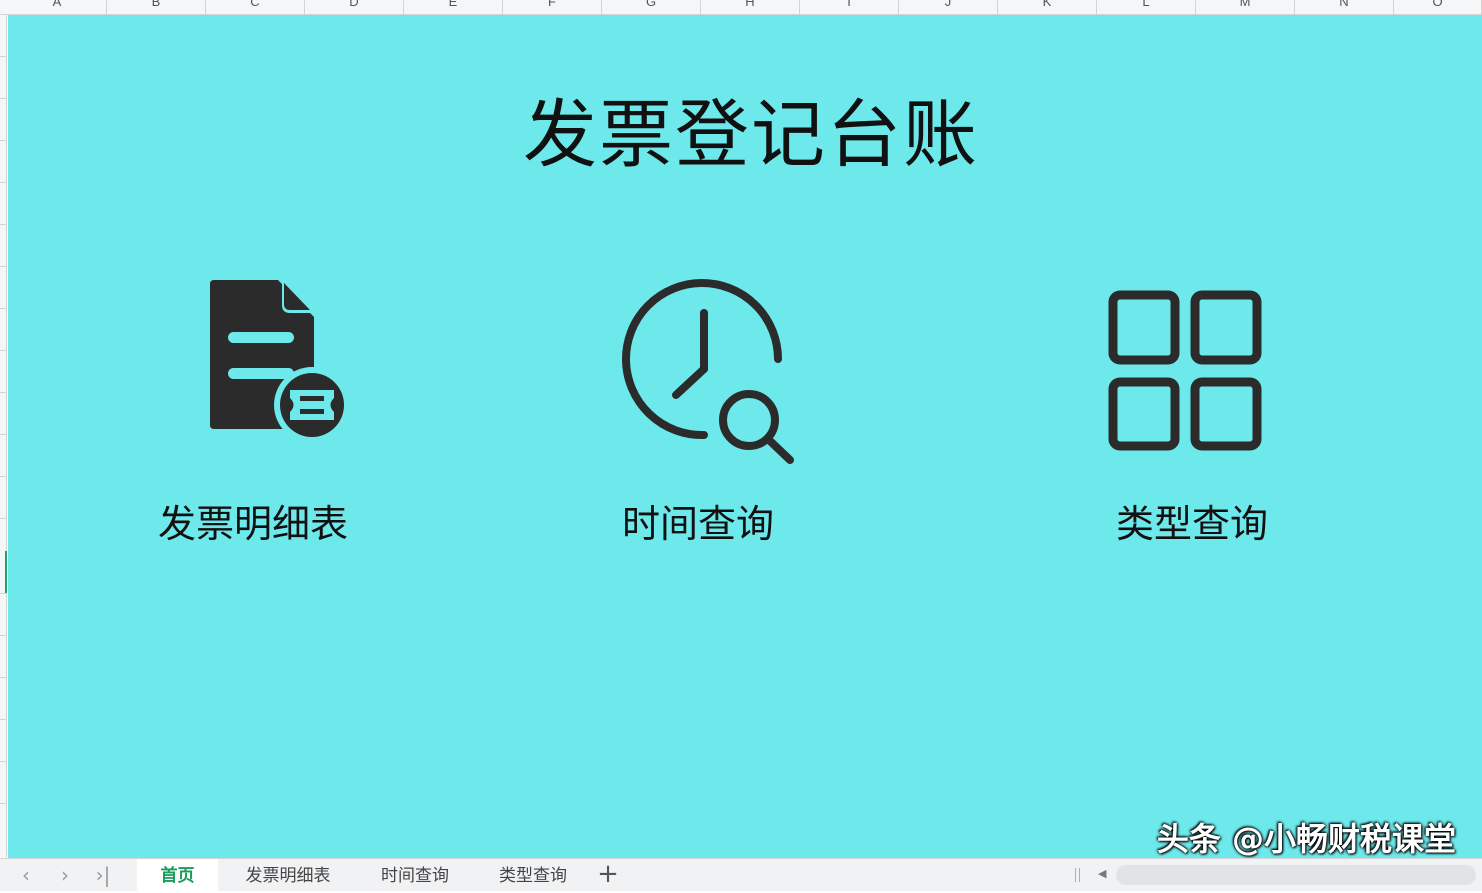  What do you see at coordinates (608, 874) in the screenshot?
I see `add-sheet-button: +` at bounding box center [608, 874].